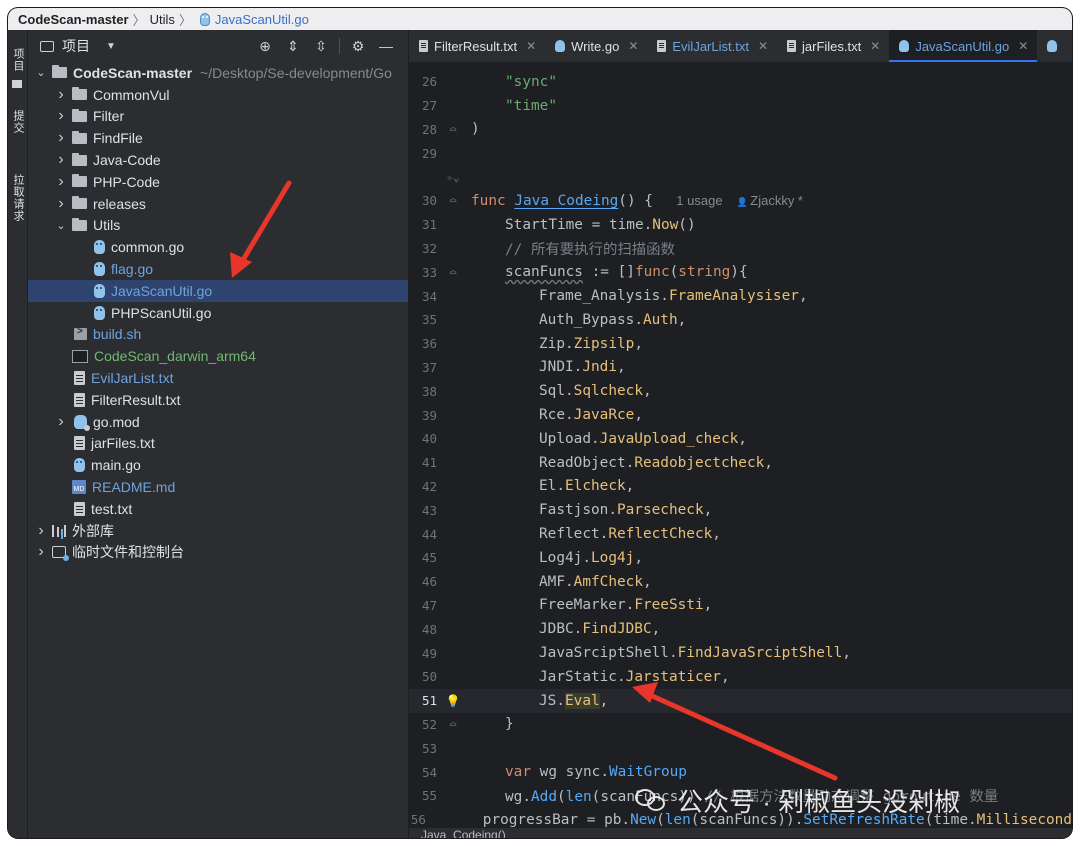 The height and width of the screenshot is (846, 1080). I want to click on tree-item: › PHP-Code, so click(218, 182).